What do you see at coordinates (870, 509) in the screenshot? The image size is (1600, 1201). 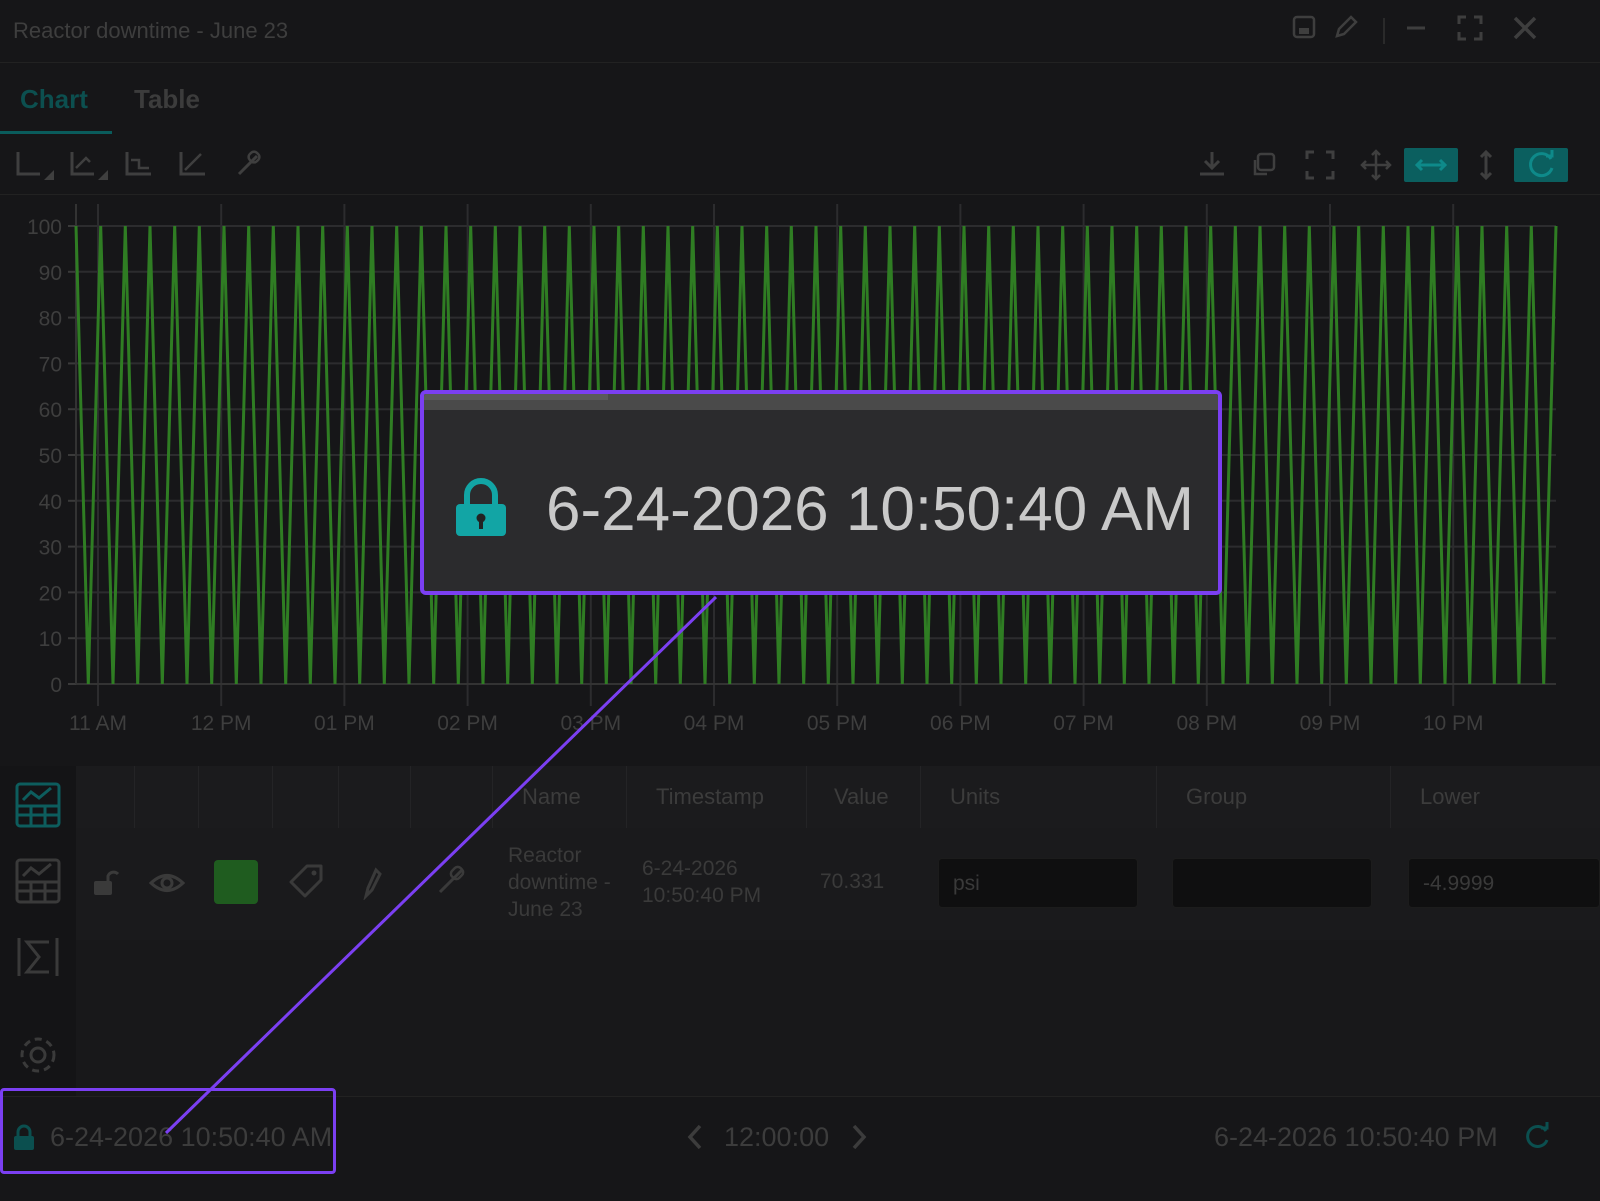 I see `callout-start-time: 6-24-2026 10:50:40 AM` at bounding box center [870, 509].